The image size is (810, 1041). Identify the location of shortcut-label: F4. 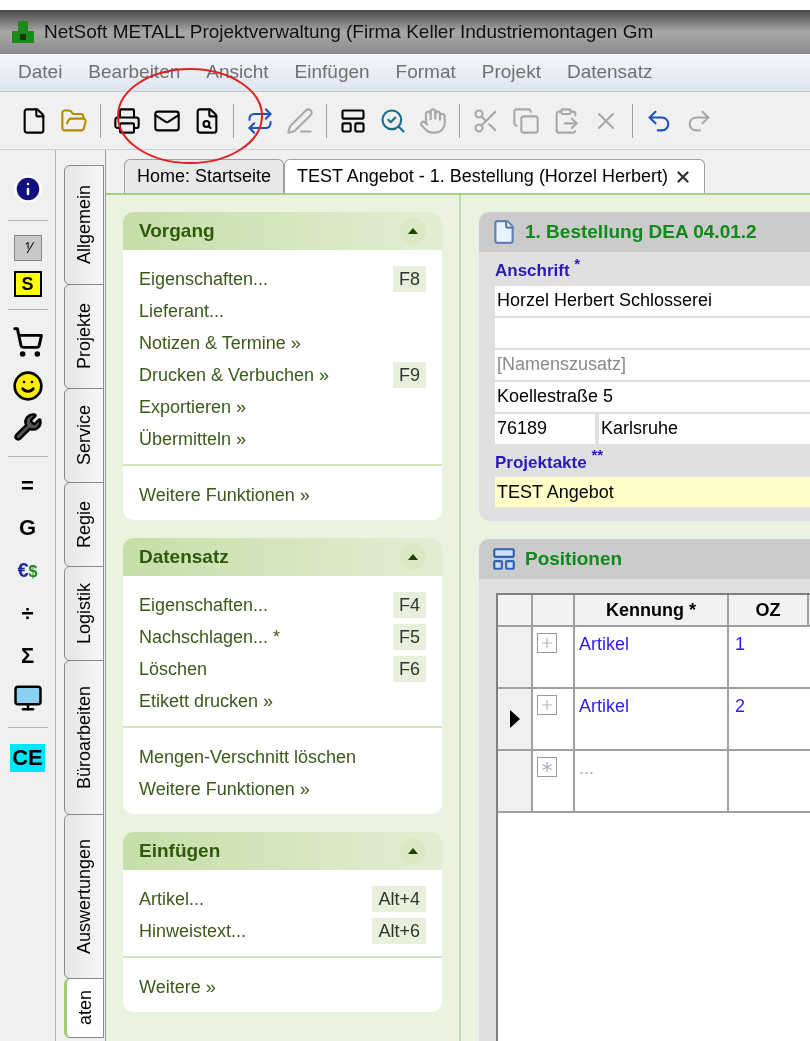
(409, 605).